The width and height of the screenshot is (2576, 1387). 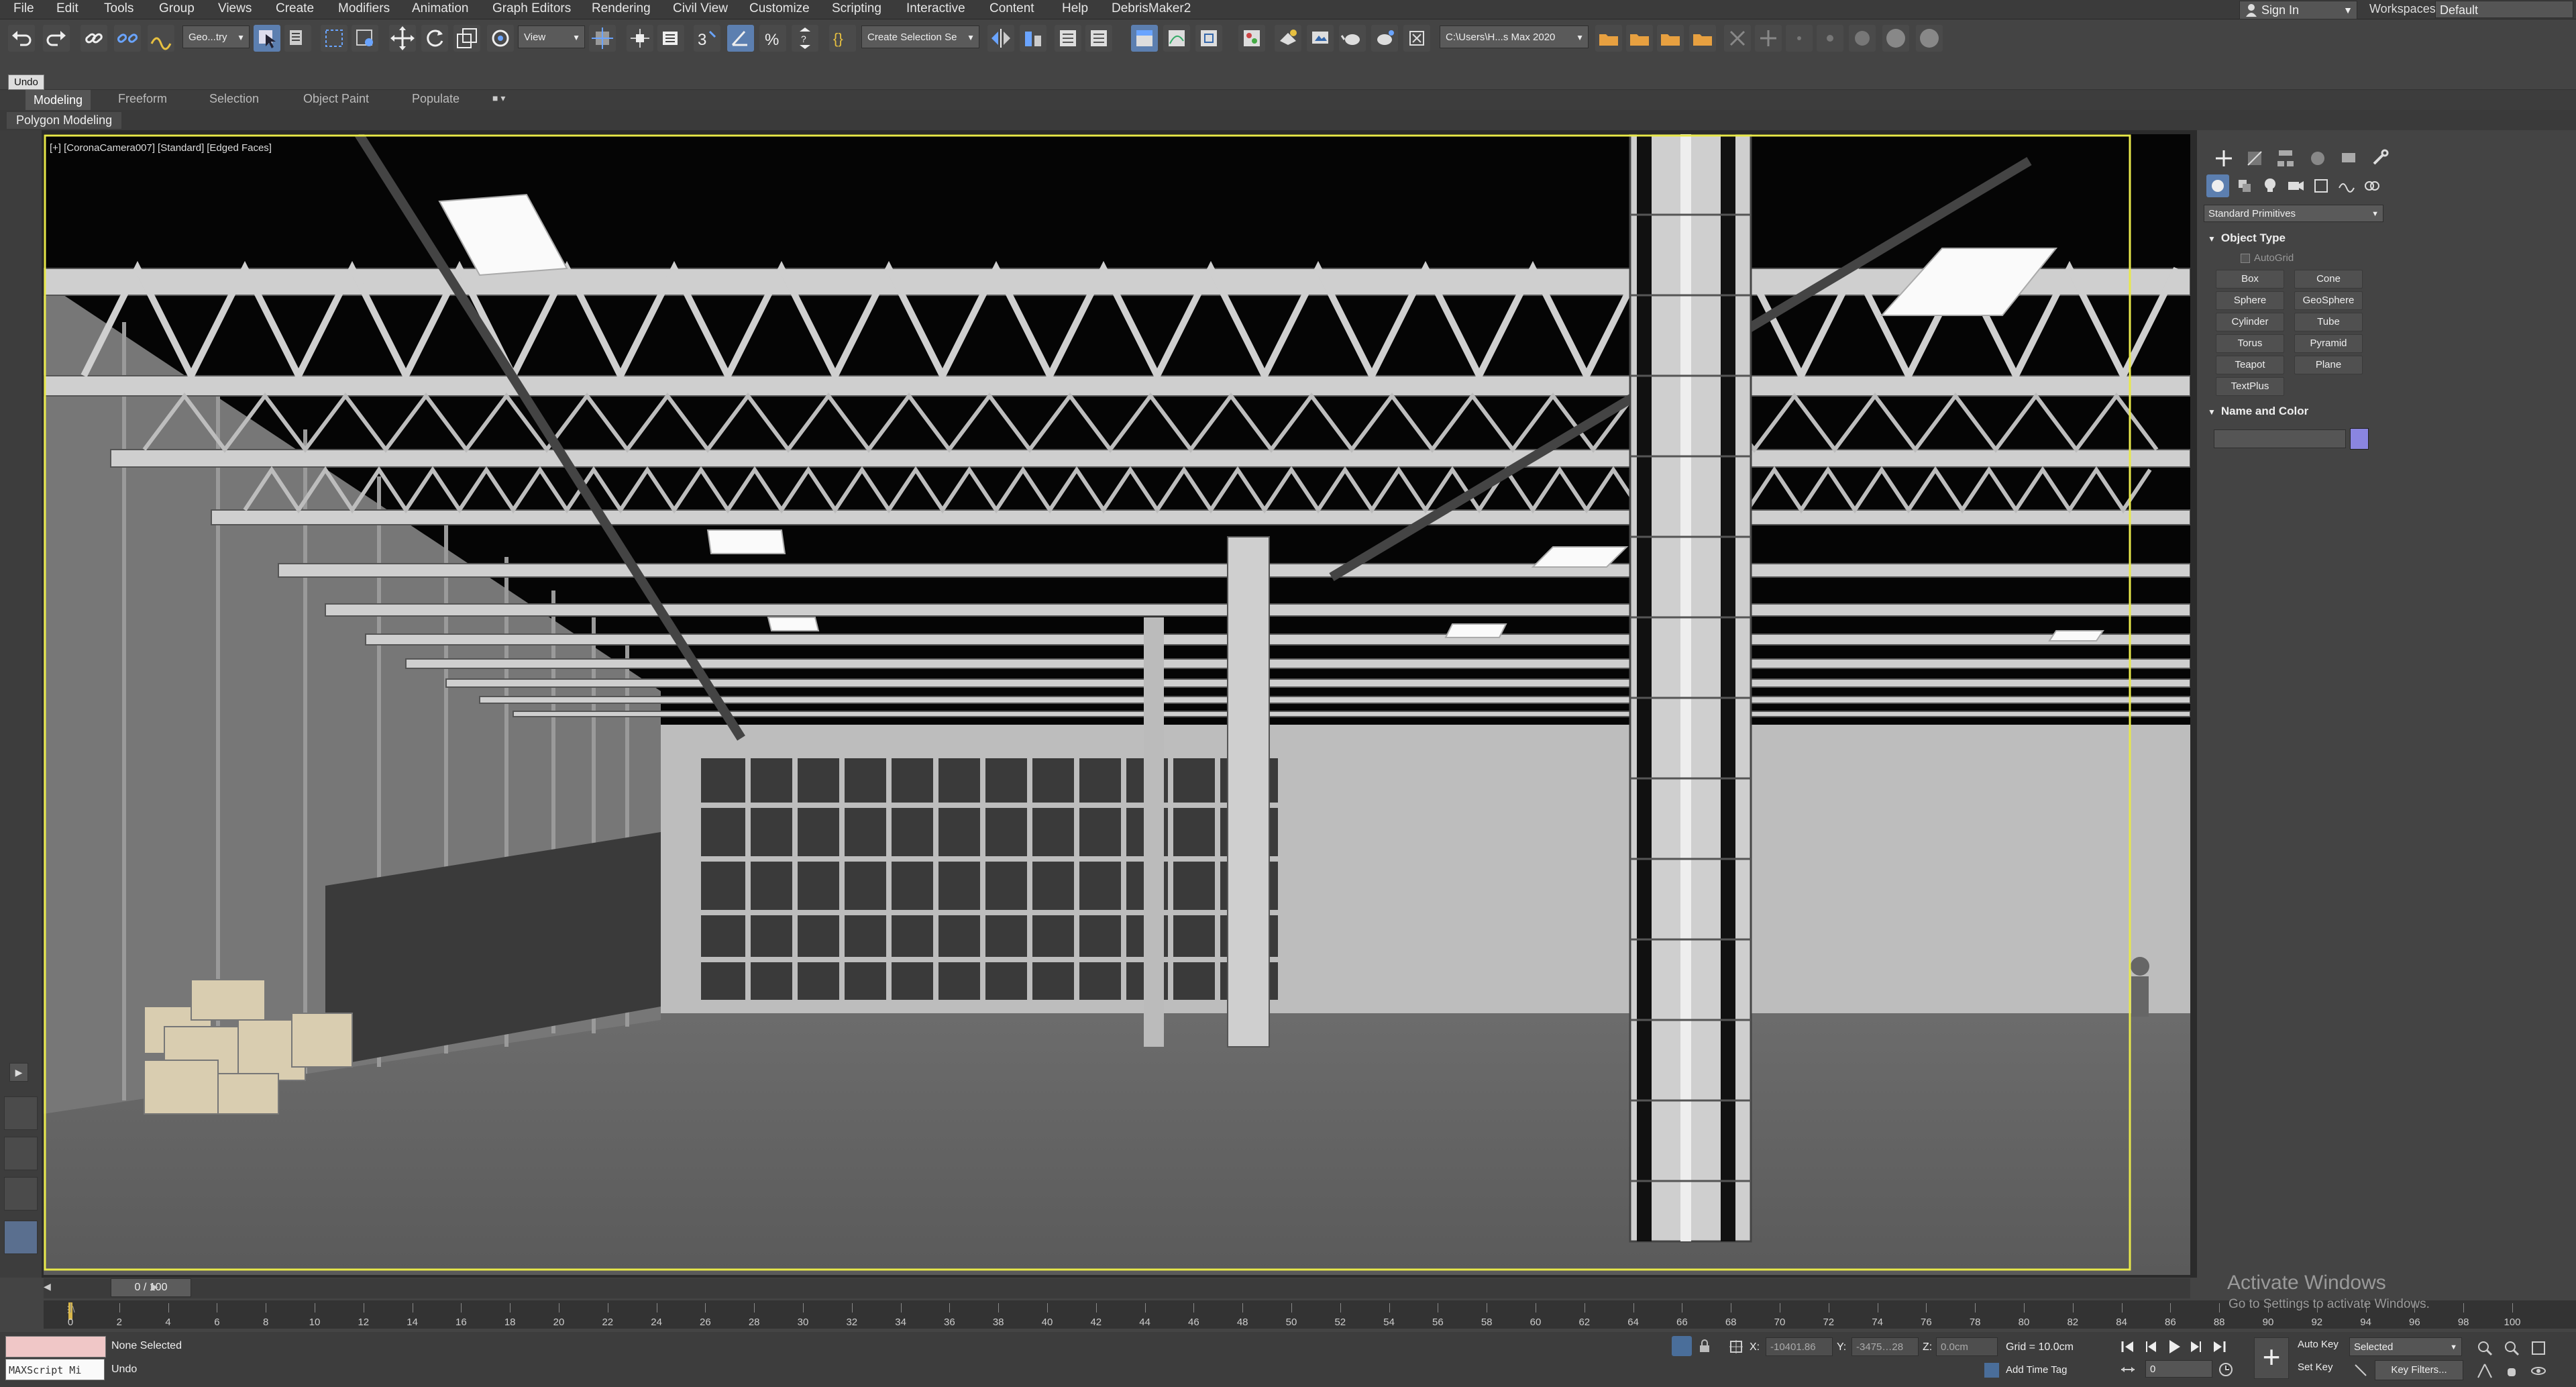 I want to click on cylinder-button: Cylinder, so click(x=2250, y=322).